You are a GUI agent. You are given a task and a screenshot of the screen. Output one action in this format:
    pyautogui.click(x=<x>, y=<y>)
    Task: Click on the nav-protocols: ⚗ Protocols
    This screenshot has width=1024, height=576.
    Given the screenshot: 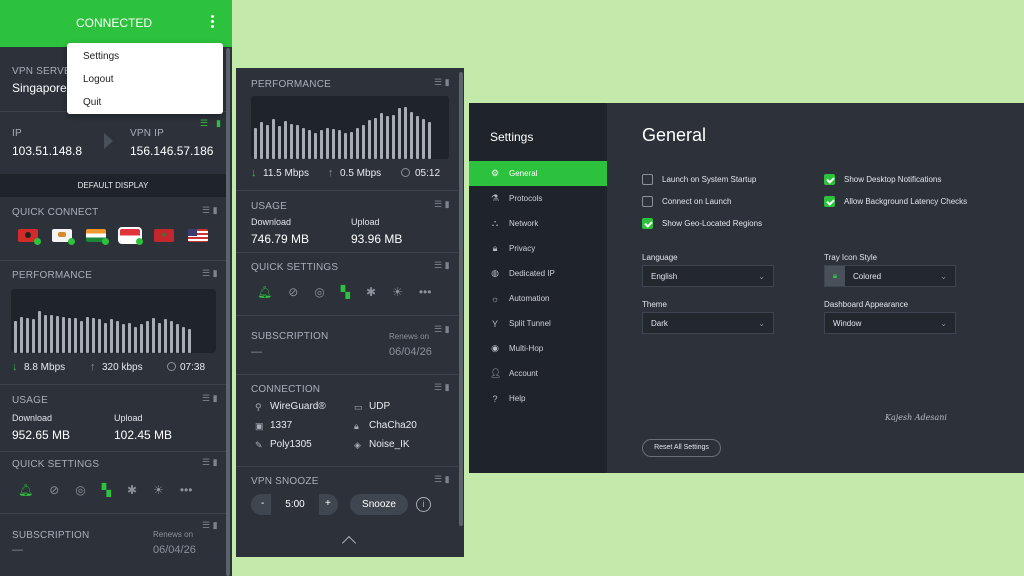 What is the action you would take?
    pyautogui.click(x=538, y=198)
    